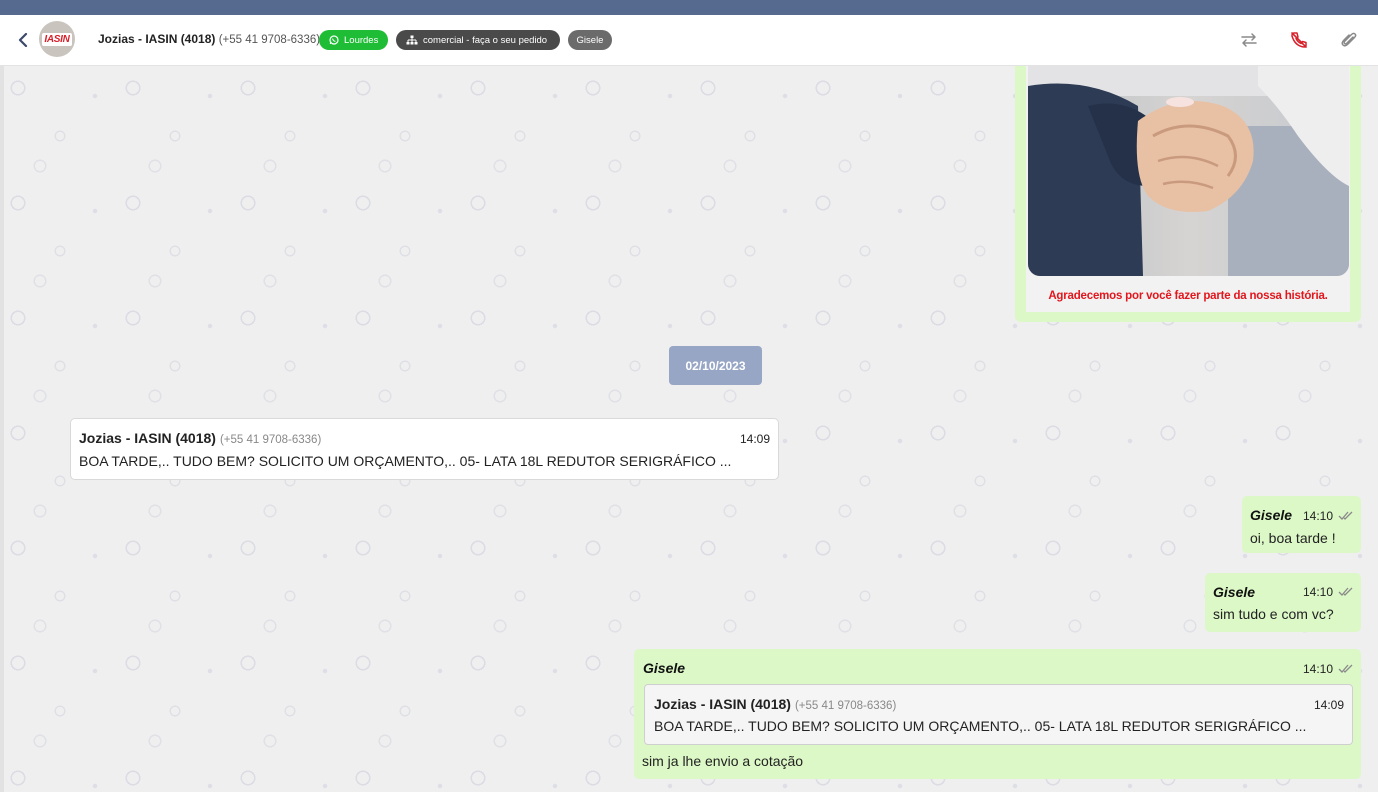 This screenshot has width=1378, height=792. What do you see at coordinates (147, 438) in the screenshot?
I see `message-sender-name: Jozias - IASIN (4018)` at bounding box center [147, 438].